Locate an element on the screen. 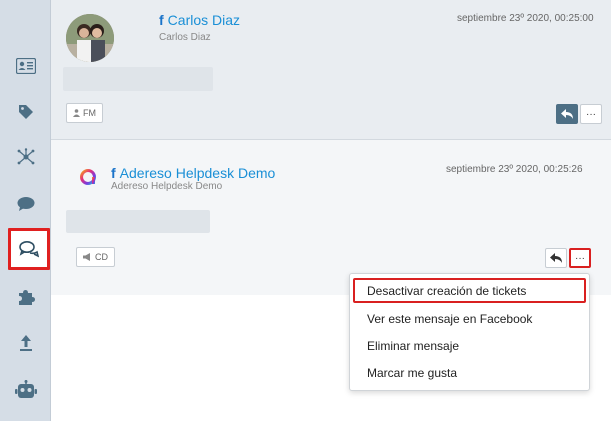  sidebar-item-integrations is located at coordinates (25, 297).